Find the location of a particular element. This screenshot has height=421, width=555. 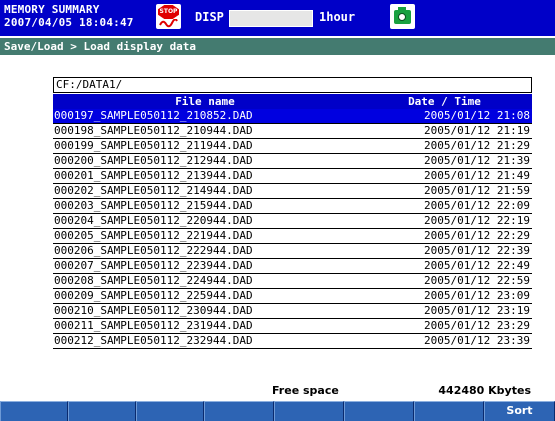

camera-icon is located at coordinates (402, 16).